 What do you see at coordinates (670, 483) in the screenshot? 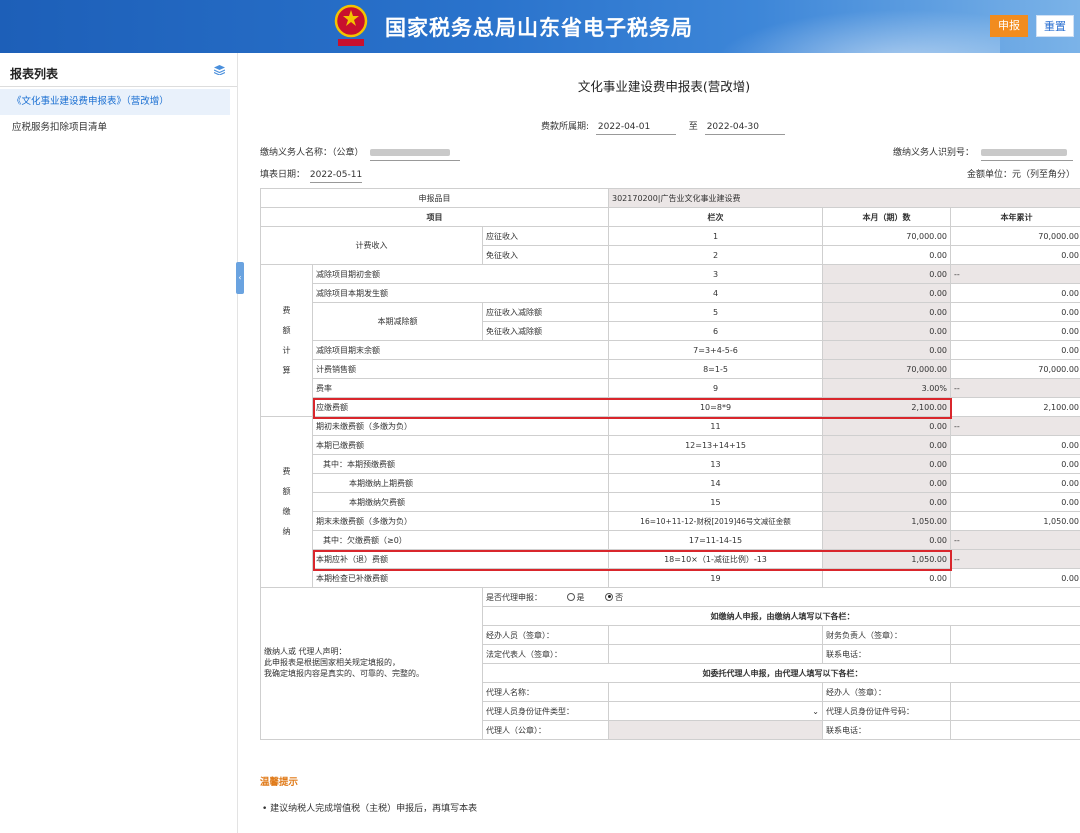
I see `table-row: 本期缴纳上期费额 14 0.00 0.00` at bounding box center [670, 483].